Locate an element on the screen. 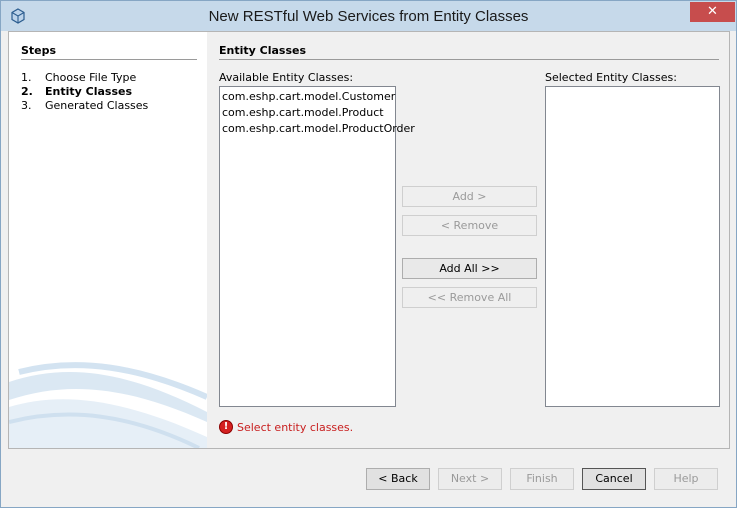  step-item-generated-classes: 3. Generated Classes is located at coordinates (84, 106).